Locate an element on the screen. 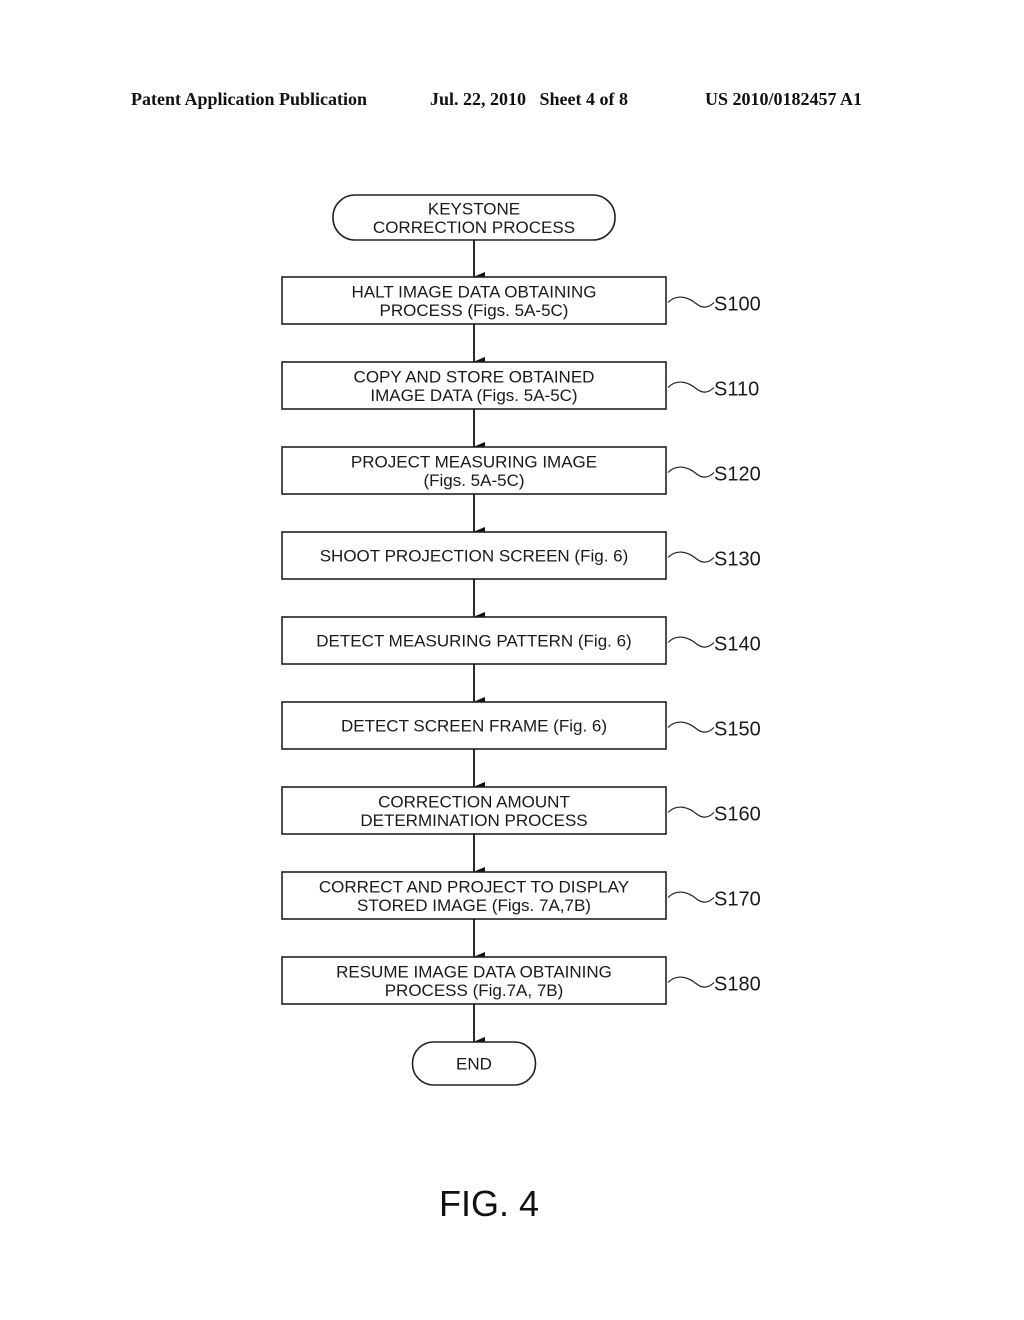  step-label: S110 is located at coordinates (736, 390).